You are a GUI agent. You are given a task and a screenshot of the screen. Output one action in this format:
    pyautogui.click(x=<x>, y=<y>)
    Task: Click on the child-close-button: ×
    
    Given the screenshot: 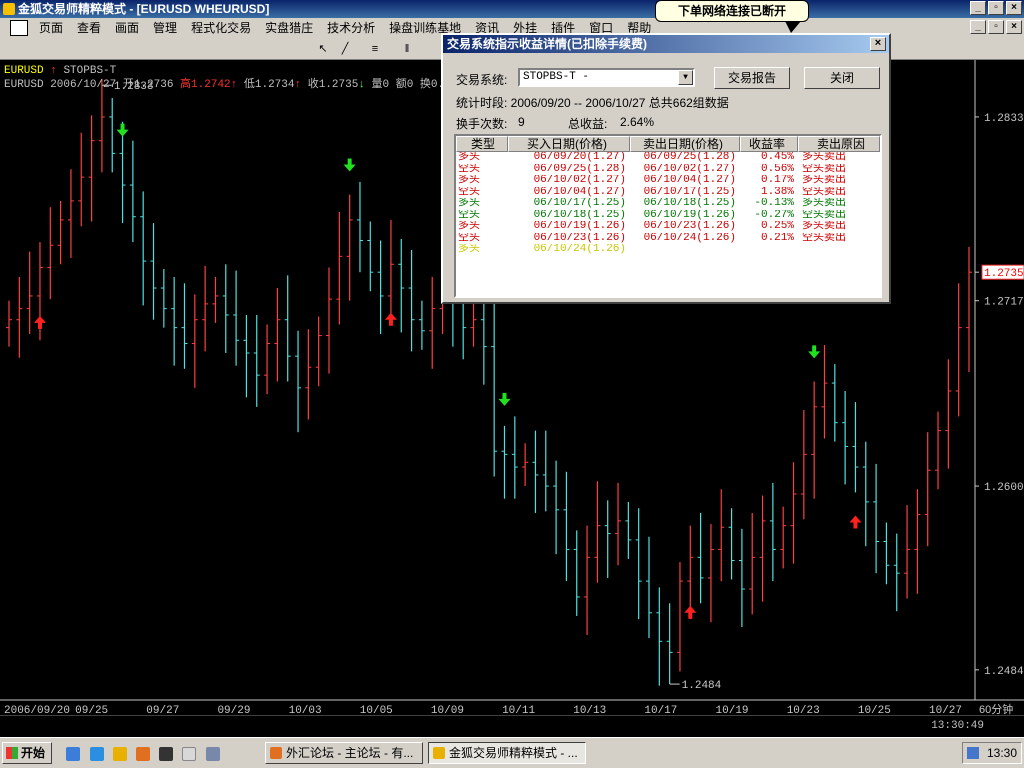 What is the action you would take?
    pyautogui.click(x=1014, y=27)
    